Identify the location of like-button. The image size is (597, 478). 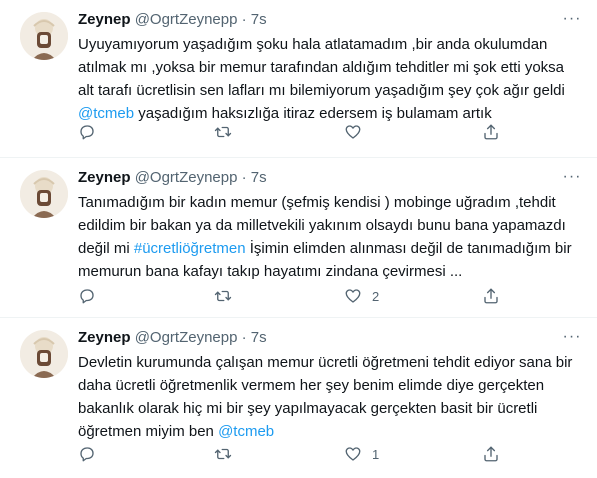
(358, 132).